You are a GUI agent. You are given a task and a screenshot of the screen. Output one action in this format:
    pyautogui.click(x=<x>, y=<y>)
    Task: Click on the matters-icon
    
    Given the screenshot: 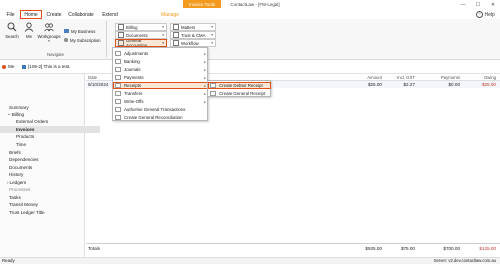 What is the action you would take?
    pyautogui.click(x=176, y=27)
    